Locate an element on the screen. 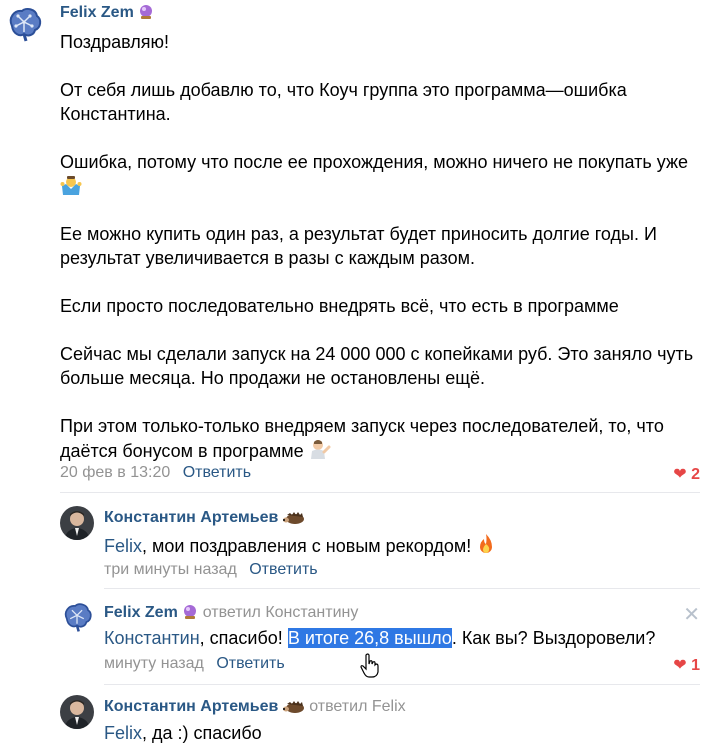  reply-time: минуту назад is located at coordinates (154, 663).